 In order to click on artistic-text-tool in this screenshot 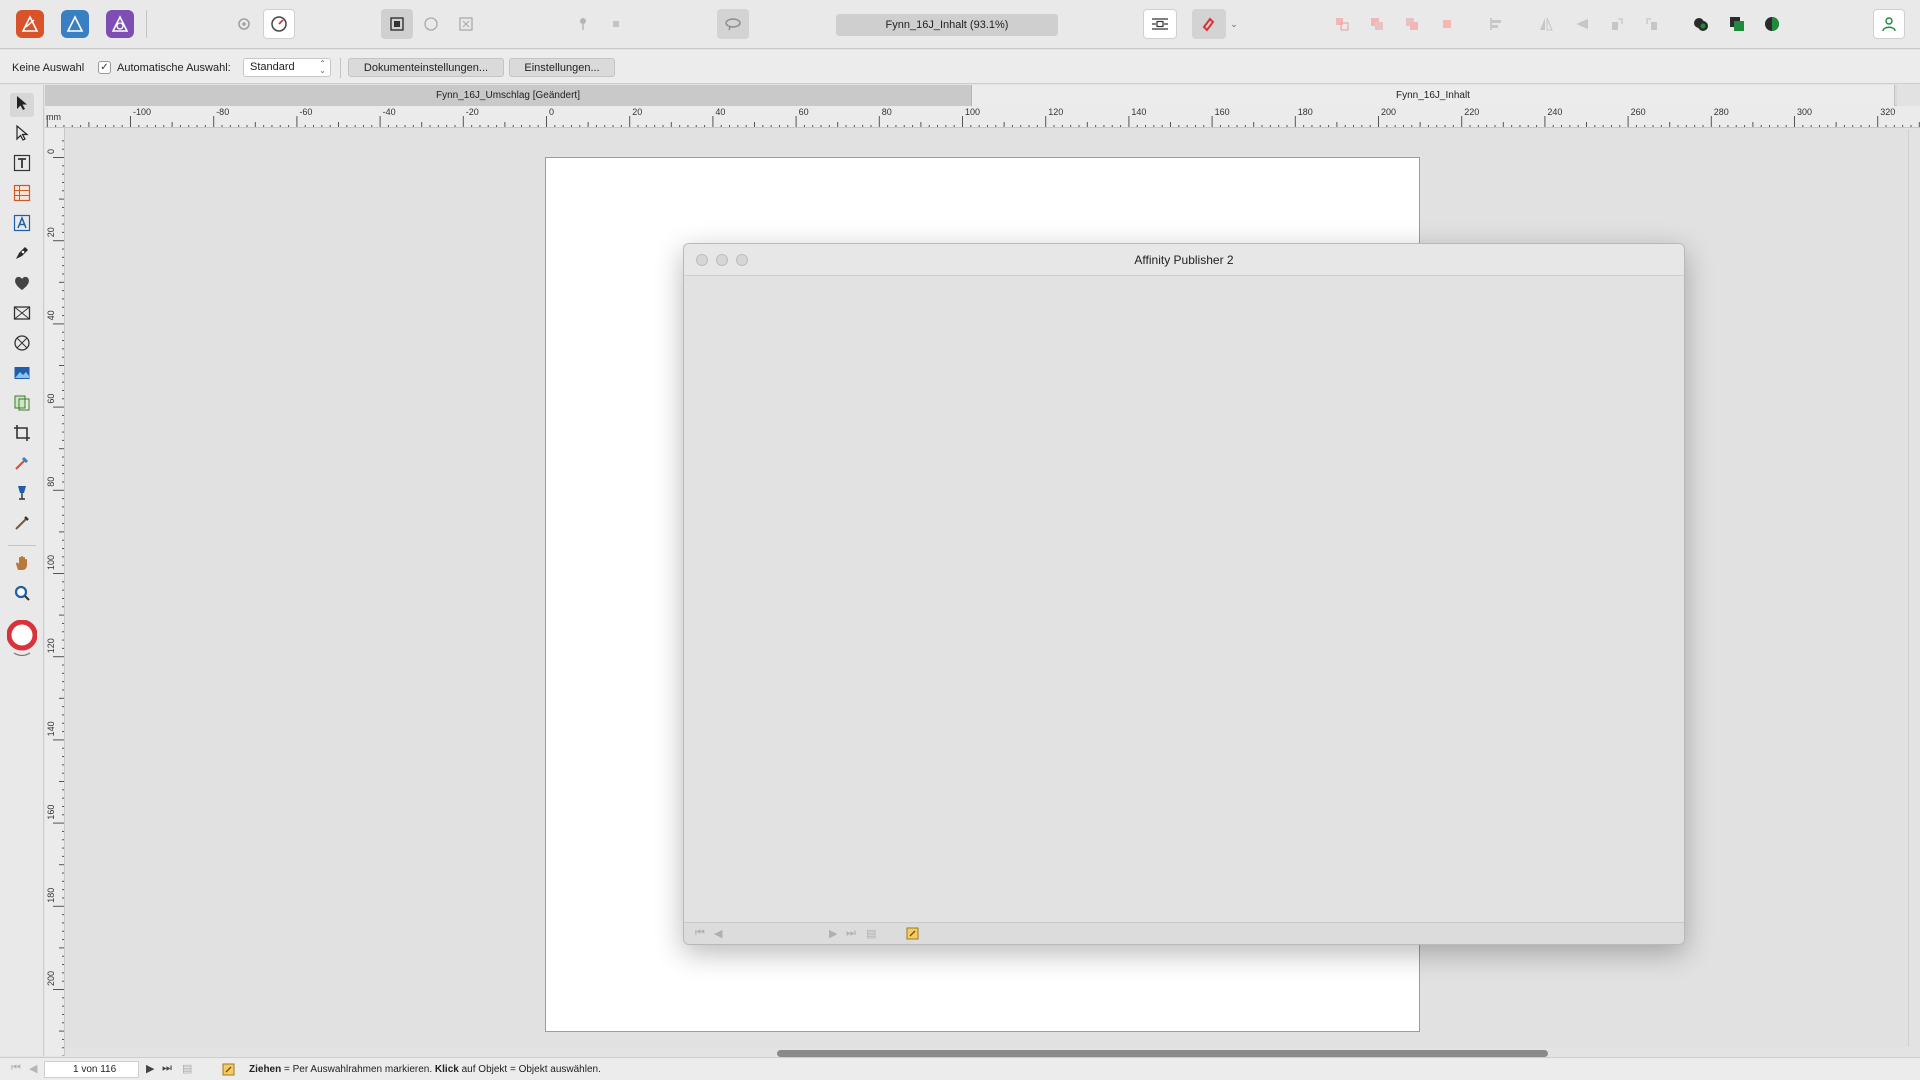, I will do `click(22, 225)`.